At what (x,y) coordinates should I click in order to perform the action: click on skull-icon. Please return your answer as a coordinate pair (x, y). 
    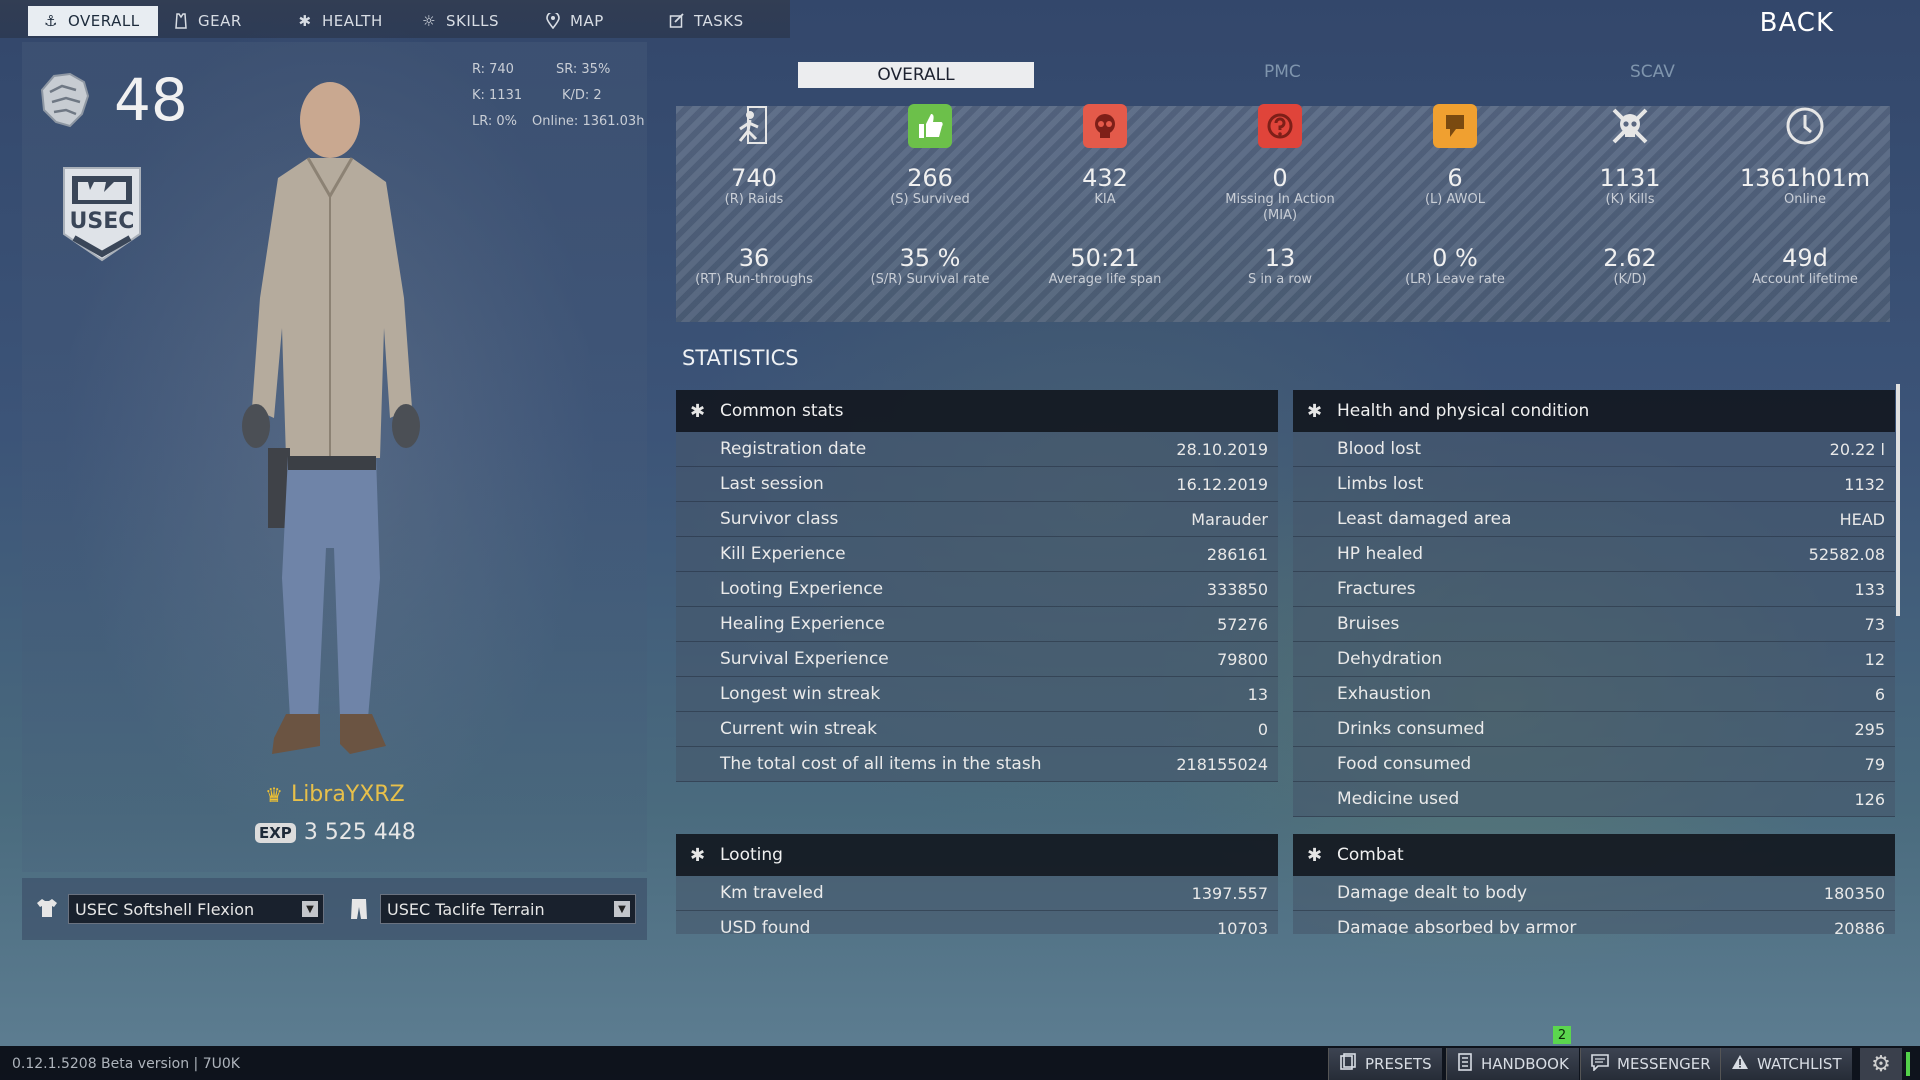
    Looking at the image, I should click on (1105, 126).